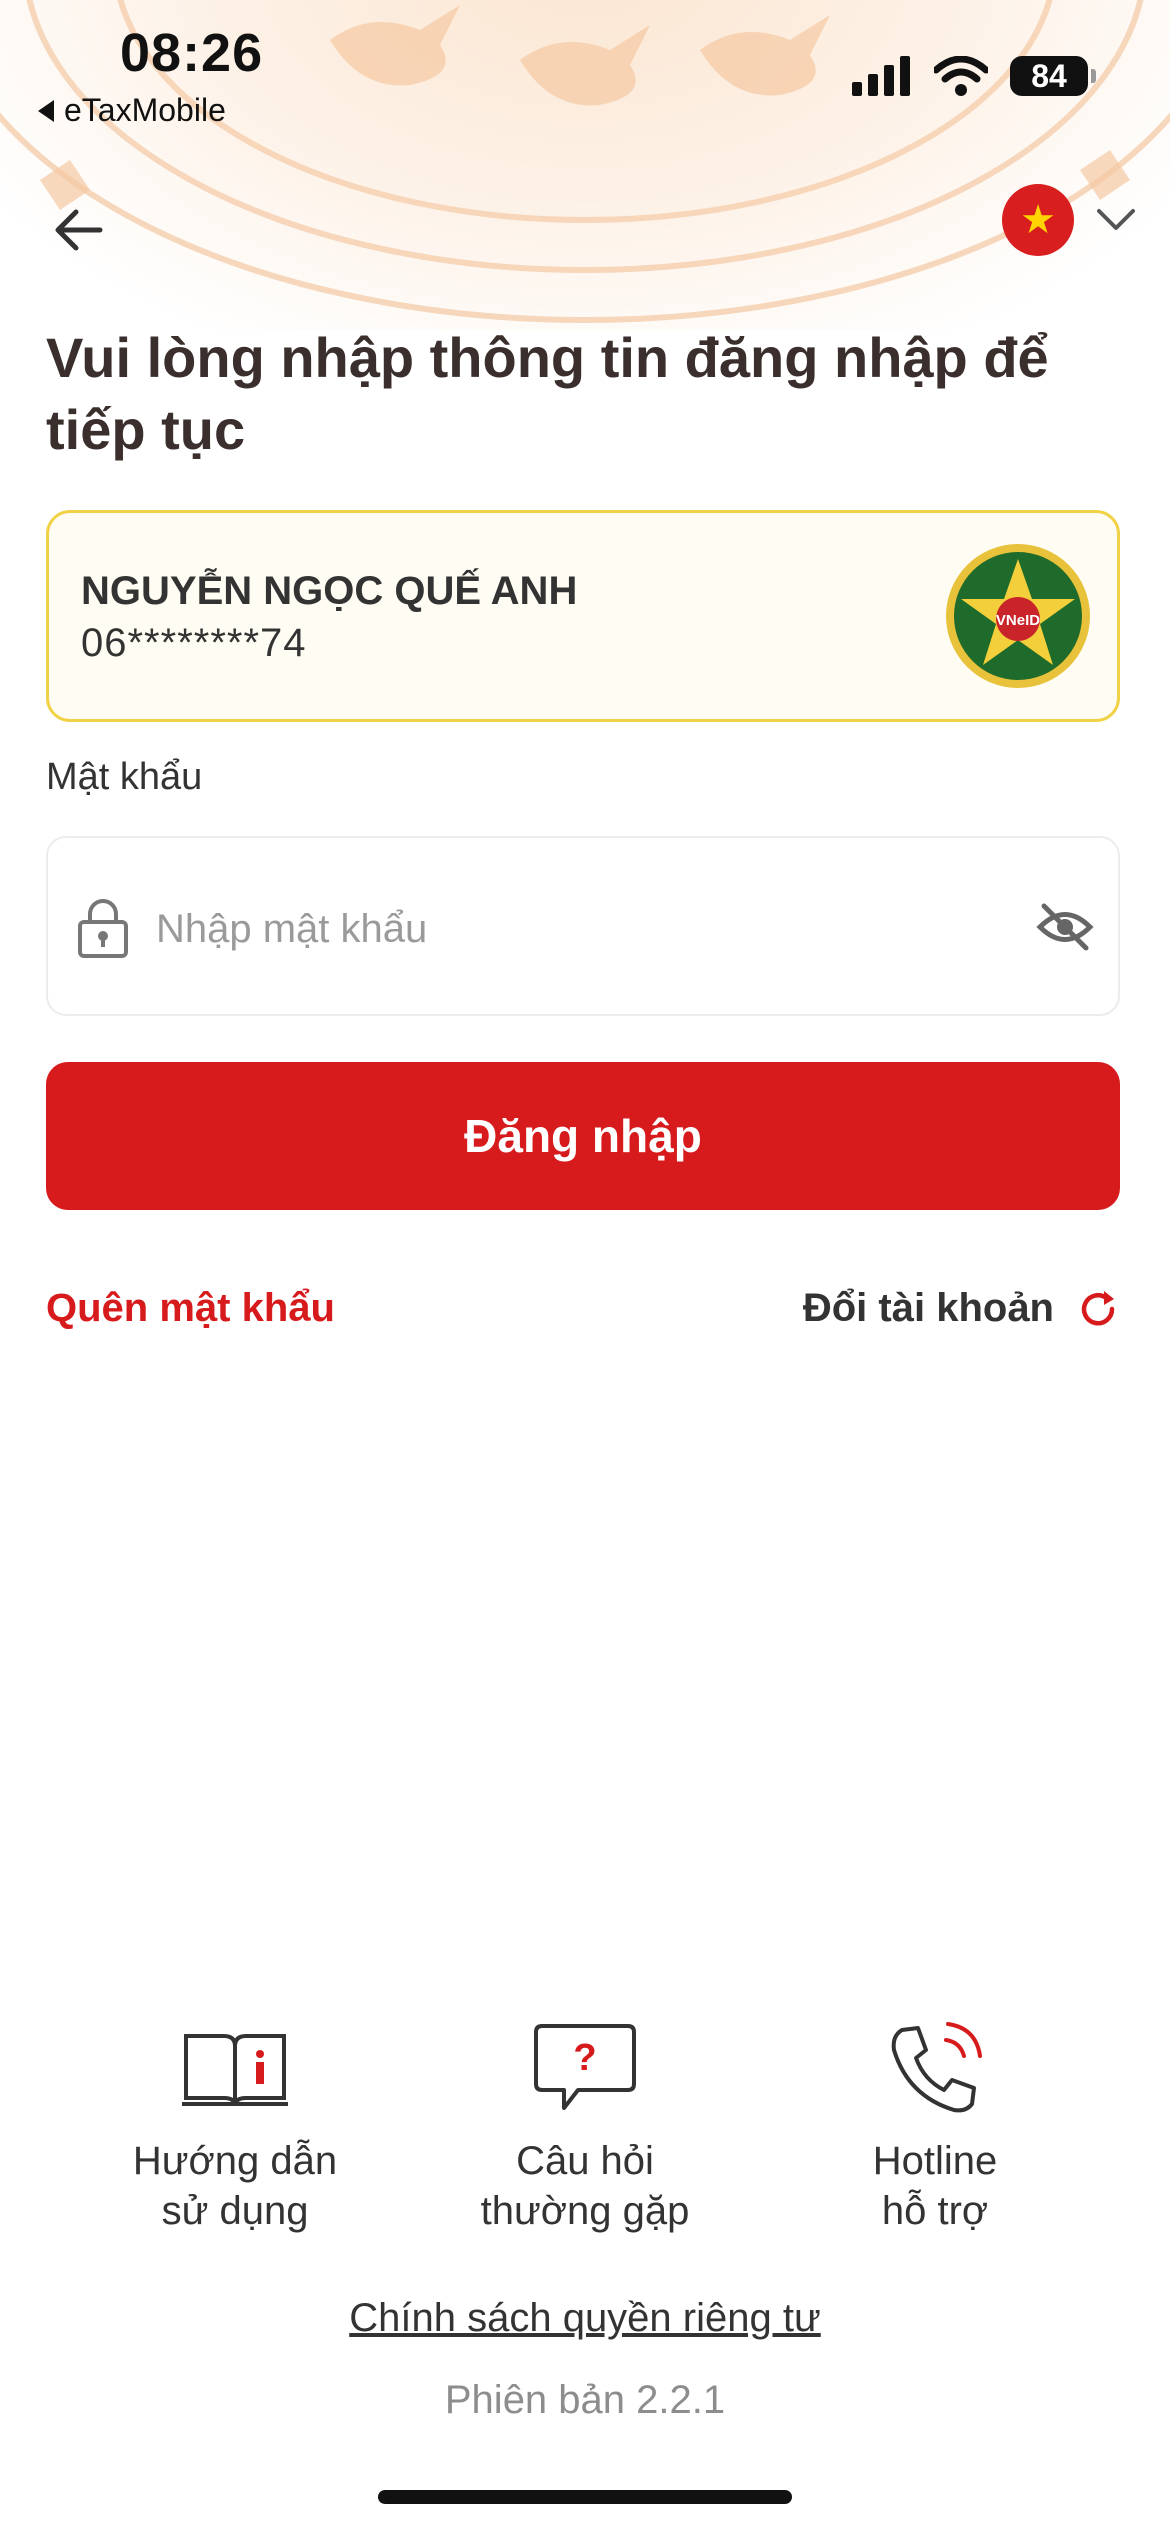 The width and height of the screenshot is (1170, 2532). I want to click on privacy-policy-link: Chính sách quyền riêng tư, so click(585, 2318).